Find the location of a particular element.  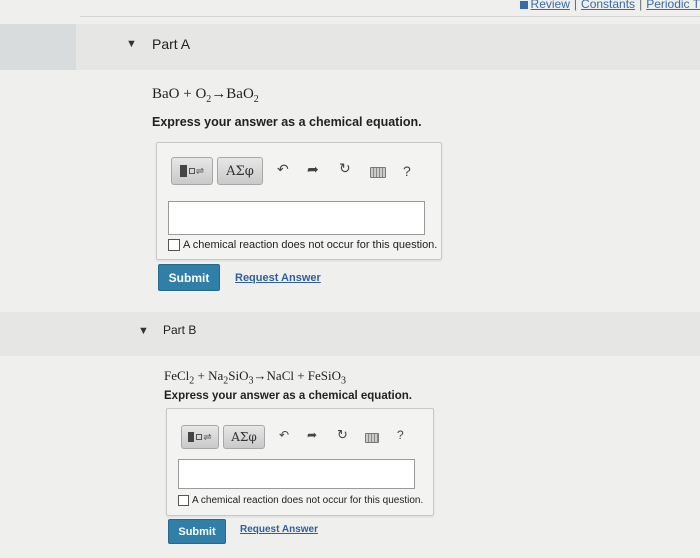

top-links: Review | Constants | Periodic T is located at coordinates (609, 5).